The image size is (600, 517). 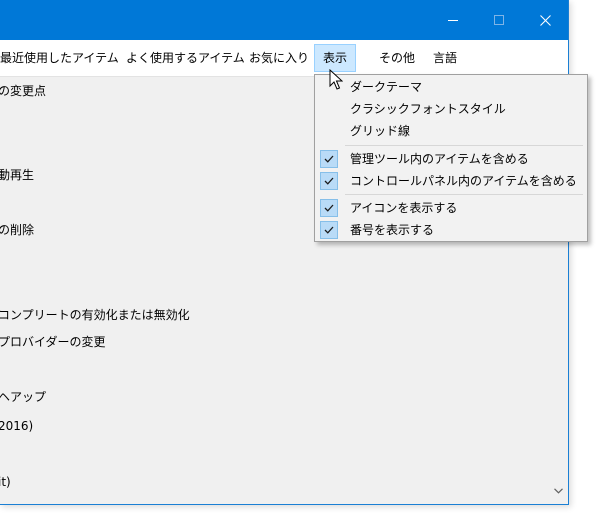 I want to click on view-menu-item-admin-tools: 管理ツール内のアイテムを含める, so click(x=451, y=159).